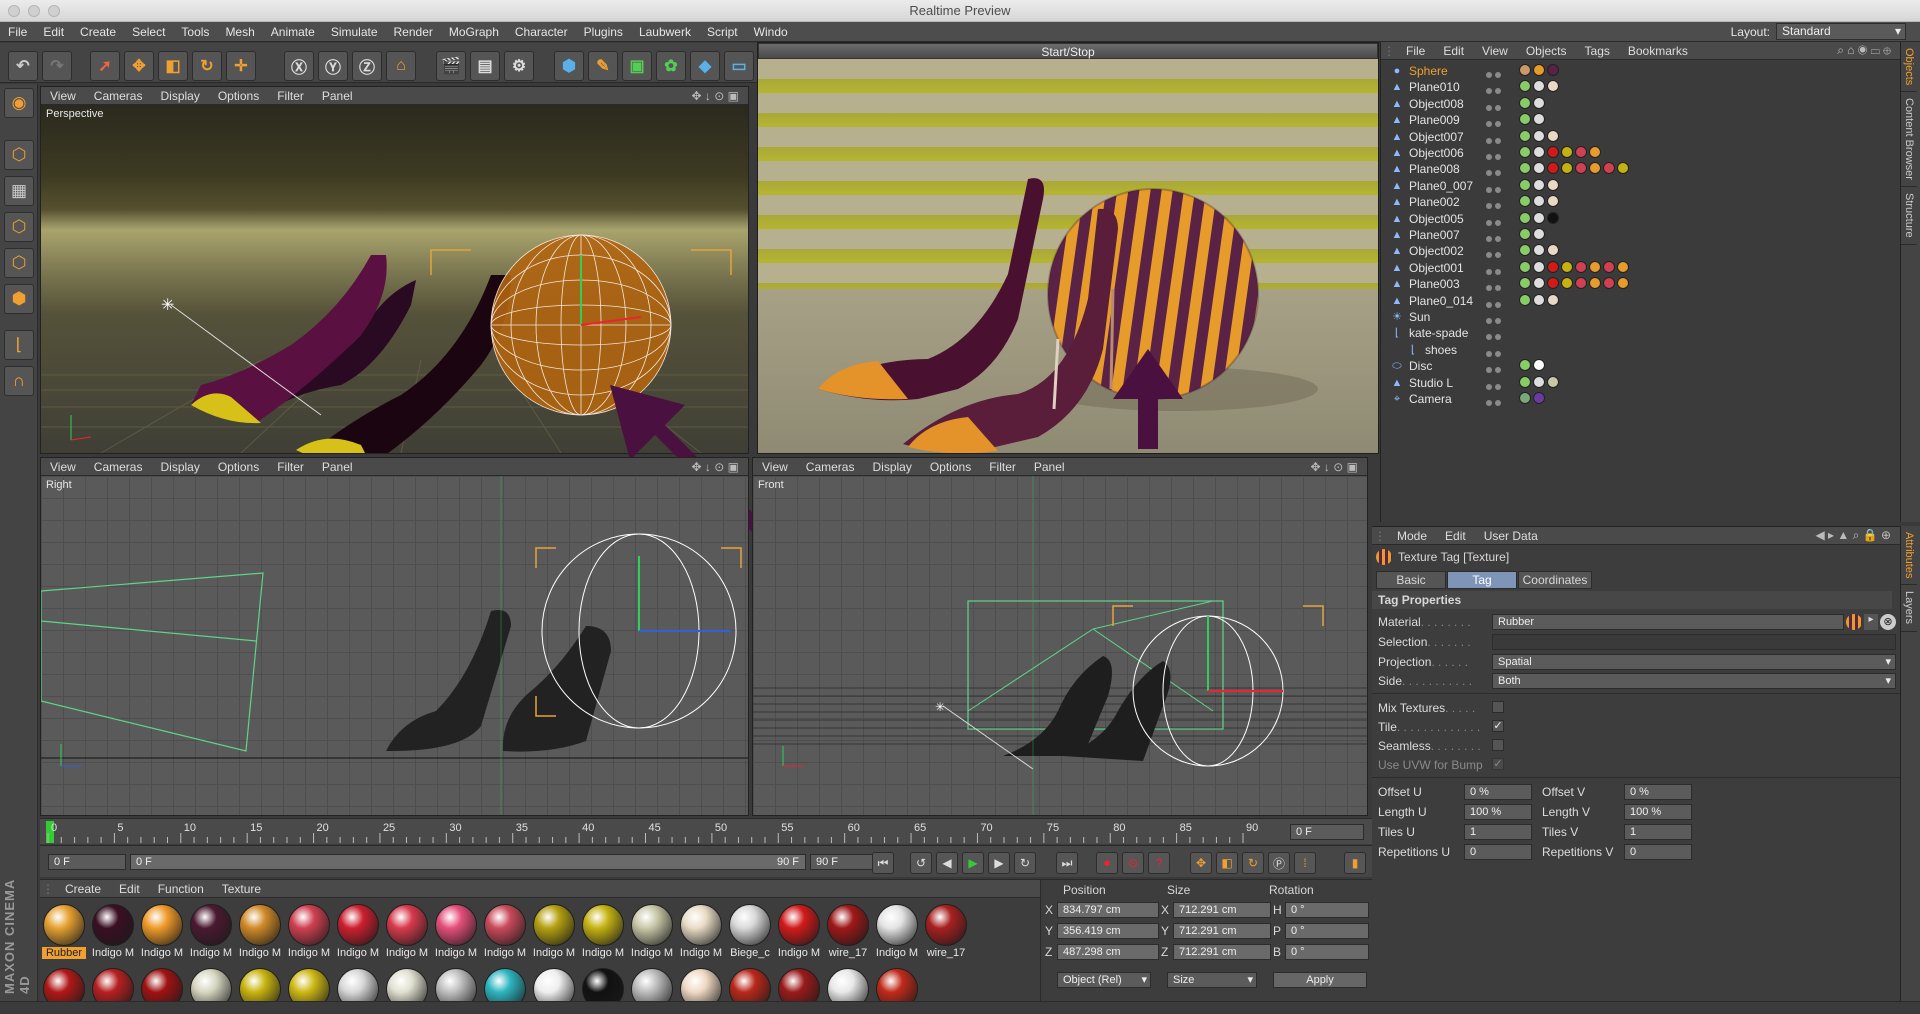  Describe the element at coordinates (1412, 536) in the screenshot. I see `attr-menu-mode: Mode` at that location.